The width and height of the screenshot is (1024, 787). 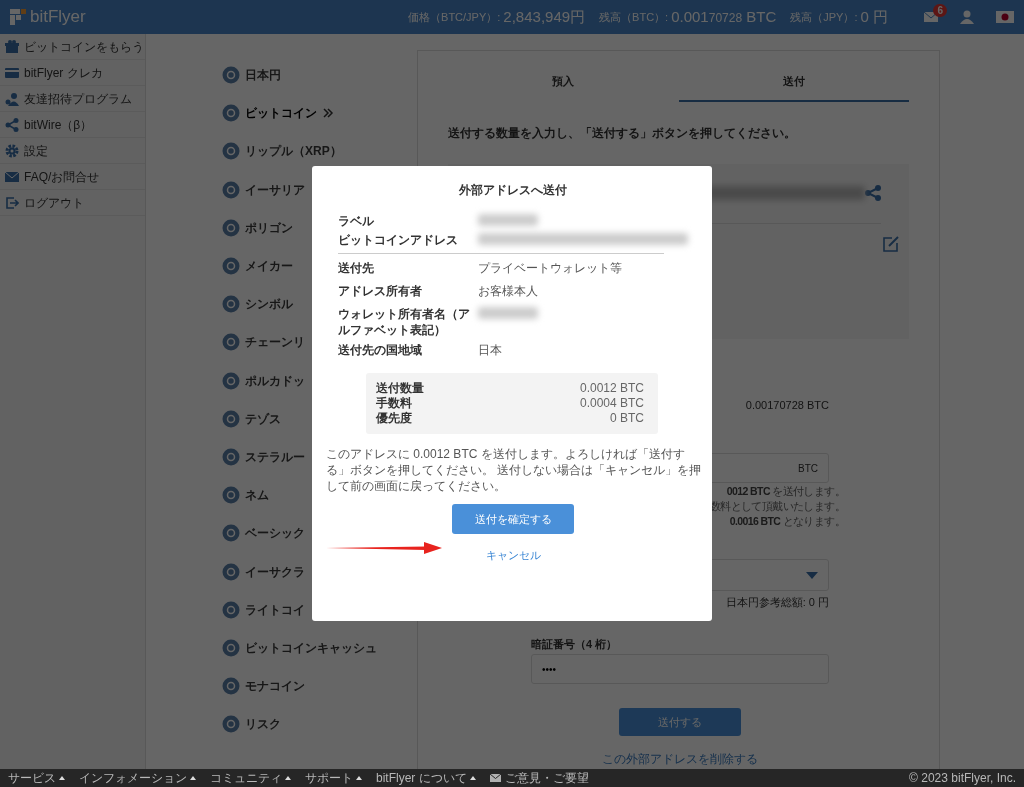 What do you see at coordinates (263, 725) in the screenshot?
I see `currency-name: リスク` at bounding box center [263, 725].